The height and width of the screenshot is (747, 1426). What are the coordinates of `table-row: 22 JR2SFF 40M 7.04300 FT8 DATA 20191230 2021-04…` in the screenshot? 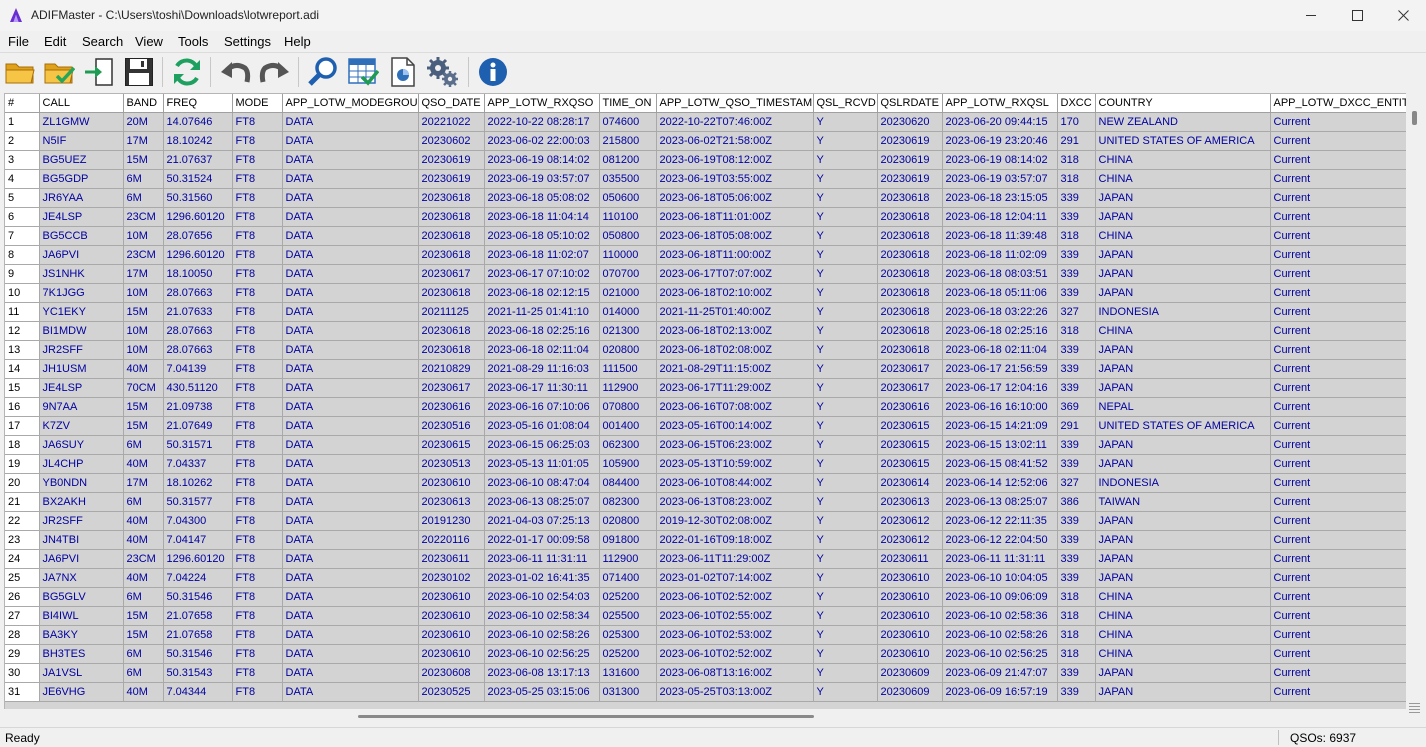 It's located at (706, 521).